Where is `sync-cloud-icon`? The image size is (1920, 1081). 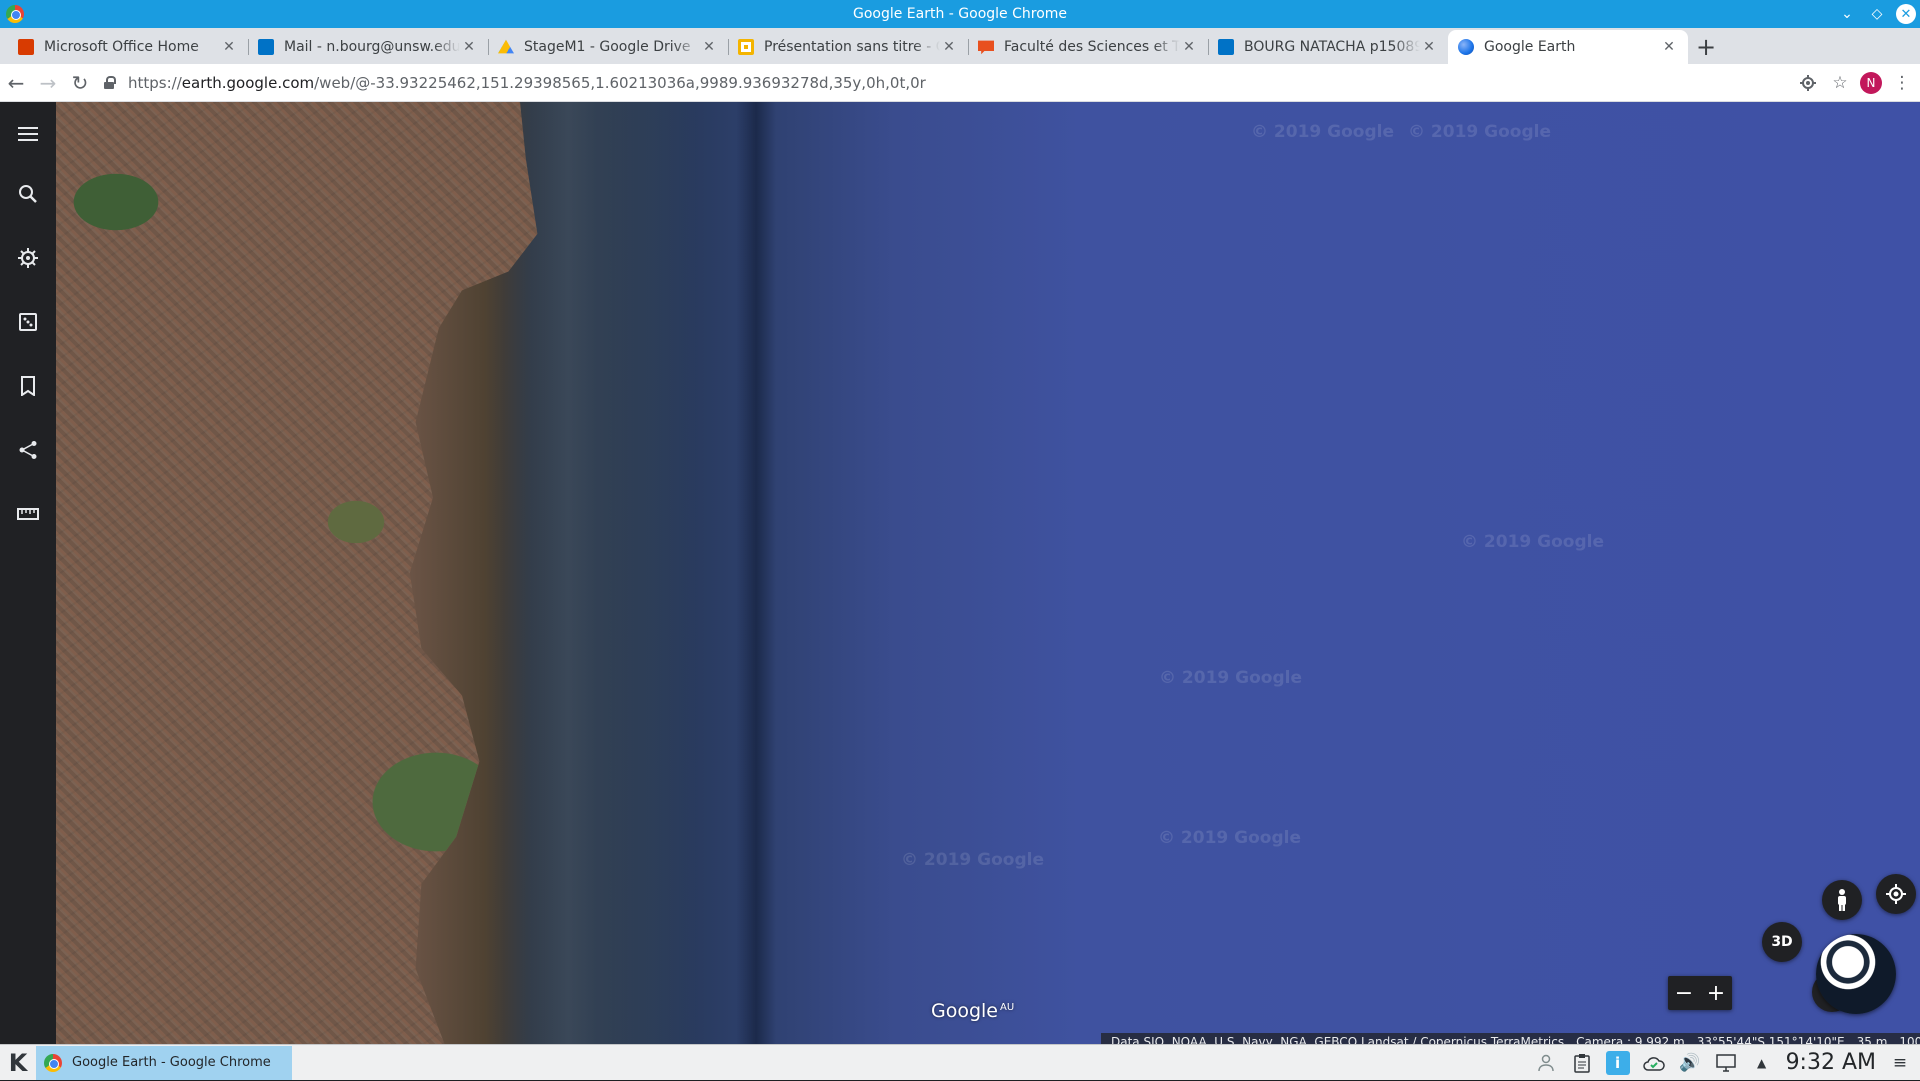
sync-cloud-icon is located at coordinates (1654, 1063).